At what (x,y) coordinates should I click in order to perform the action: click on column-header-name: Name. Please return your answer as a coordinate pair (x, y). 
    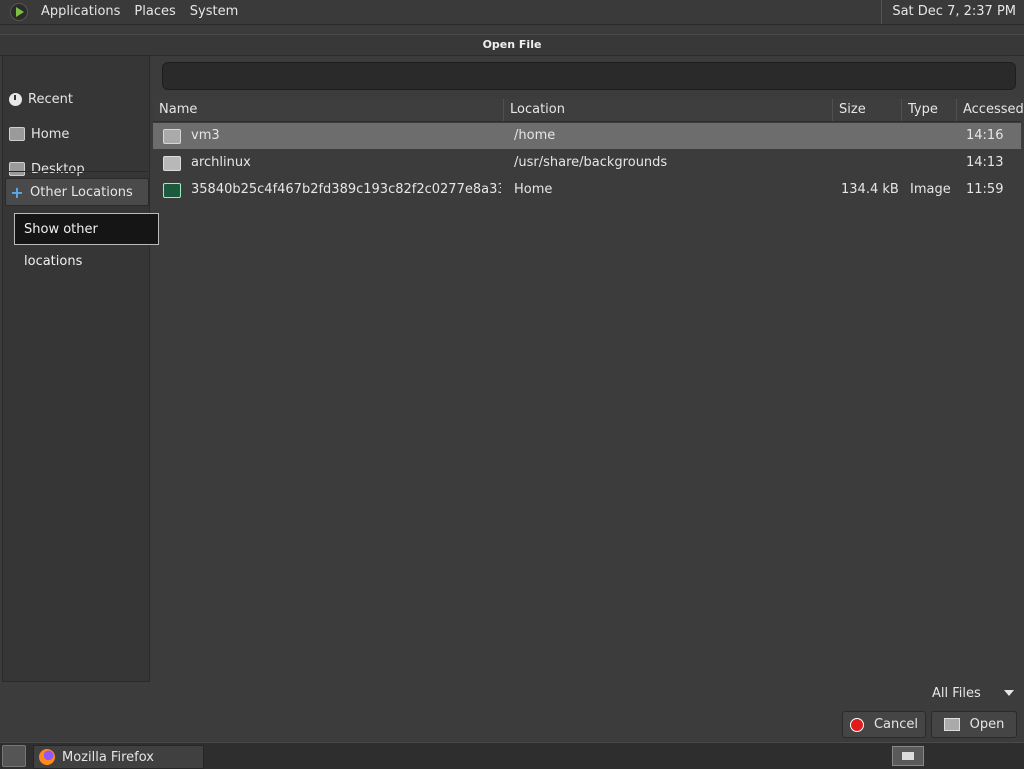
    Looking at the image, I should click on (328, 110).